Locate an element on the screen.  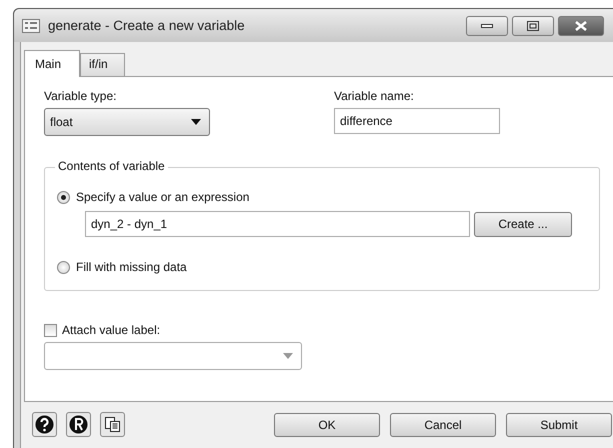
field-label: Variable name: is located at coordinates (374, 96).